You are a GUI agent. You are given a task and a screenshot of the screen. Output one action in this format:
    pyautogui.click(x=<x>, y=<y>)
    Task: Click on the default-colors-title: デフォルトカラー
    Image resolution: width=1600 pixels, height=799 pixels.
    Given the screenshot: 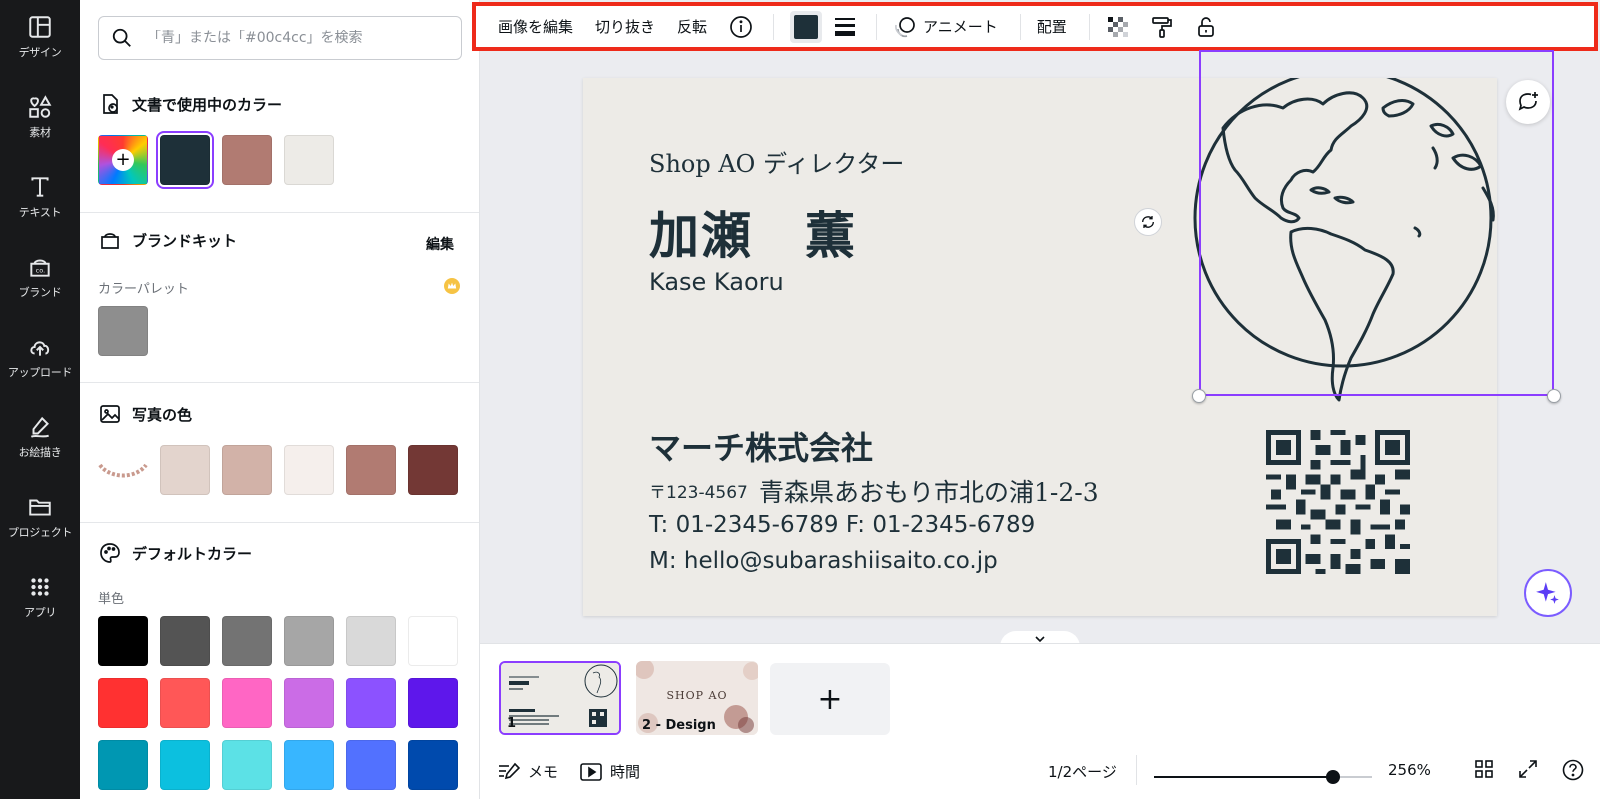 What is the action you would take?
    pyautogui.click(x=175, y=553)
    